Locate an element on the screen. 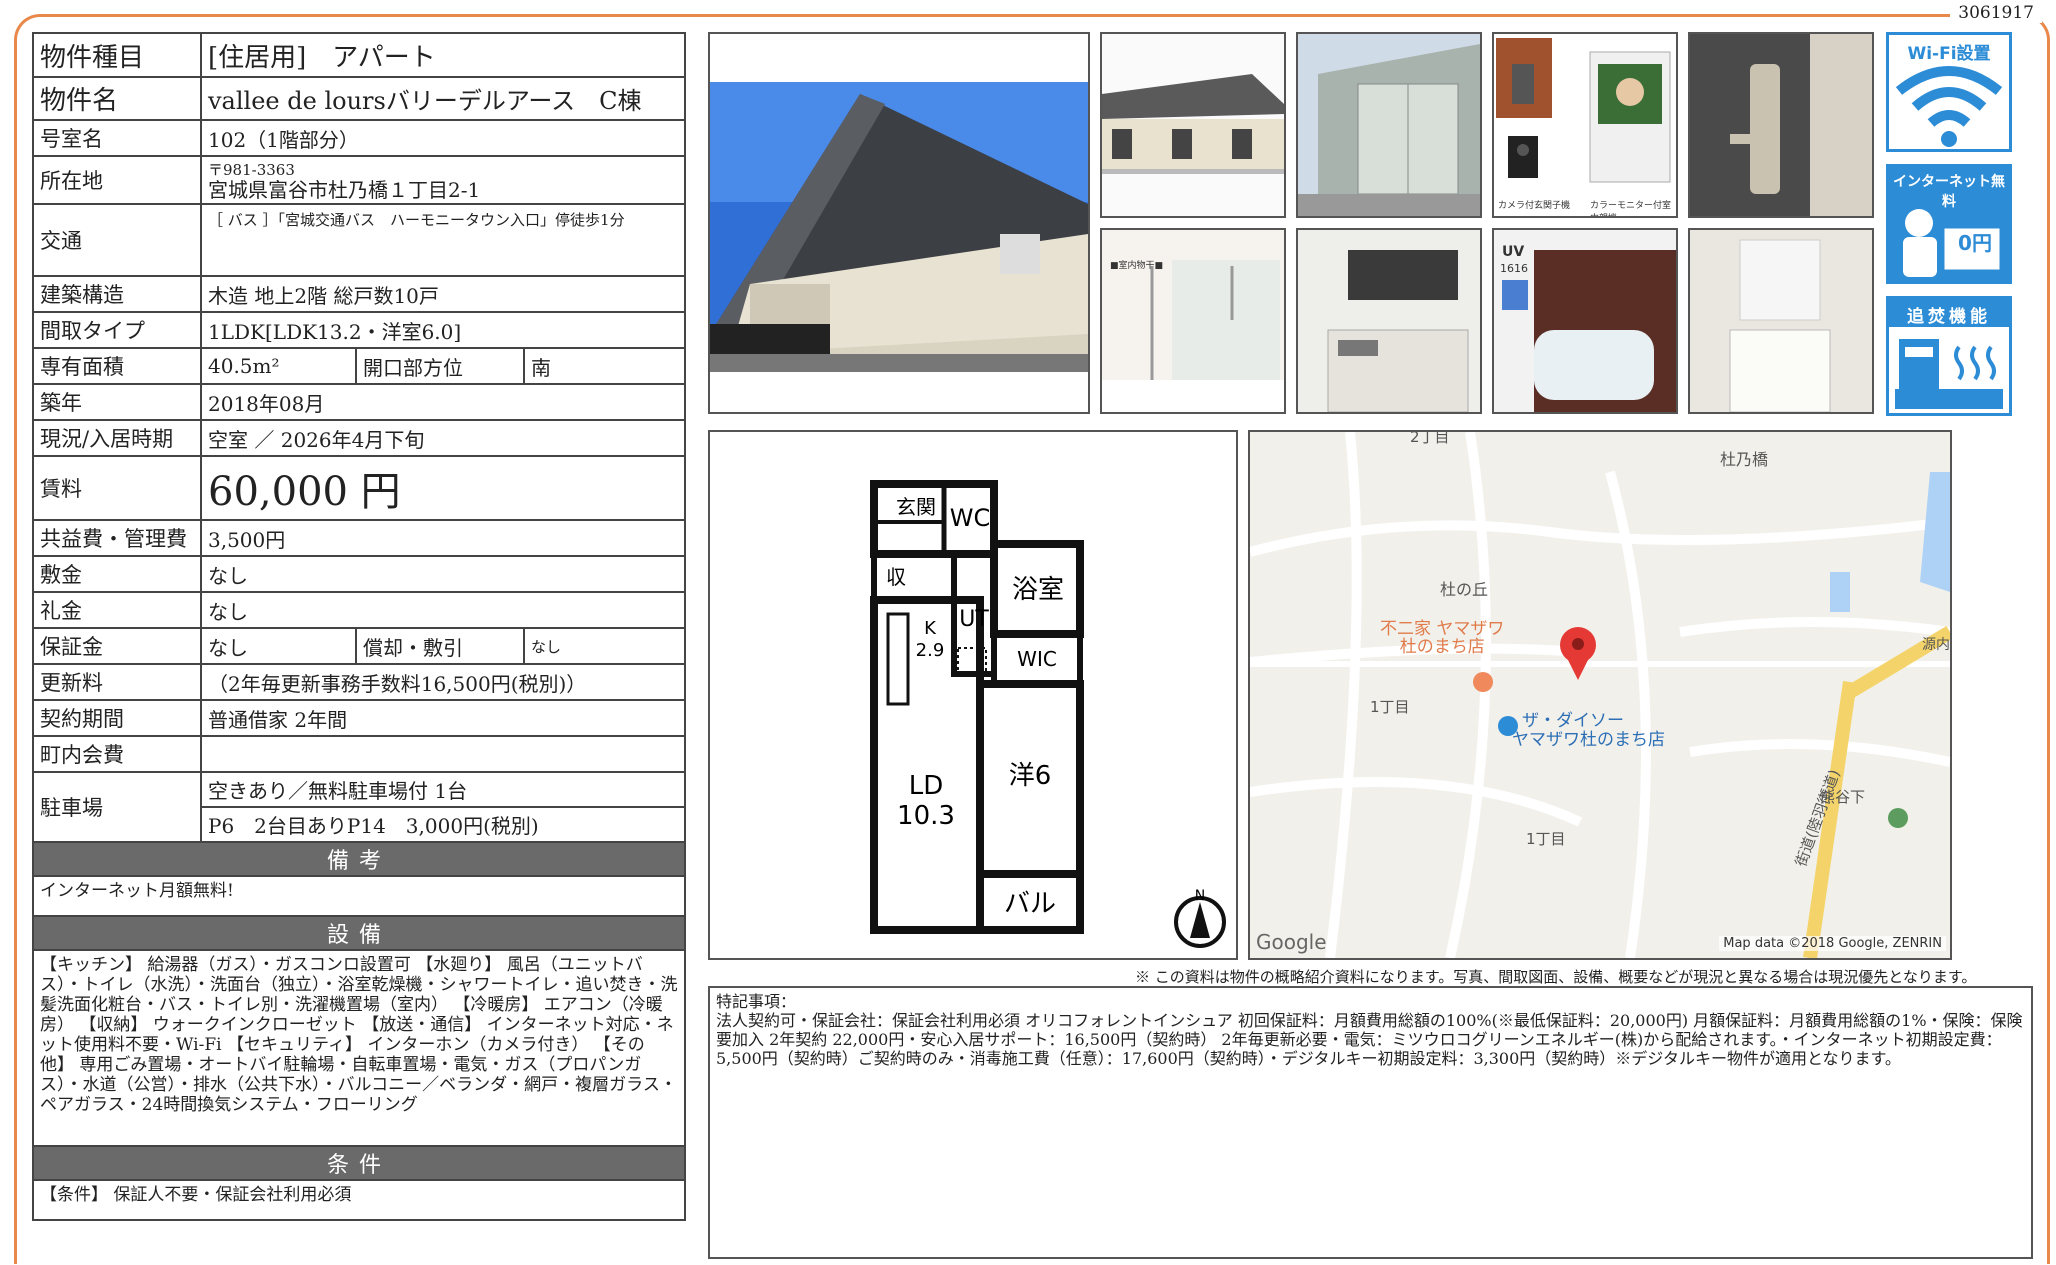 This screenshot has width=2056, height=1265. map-drawing is located at coordinates (1601, 695).